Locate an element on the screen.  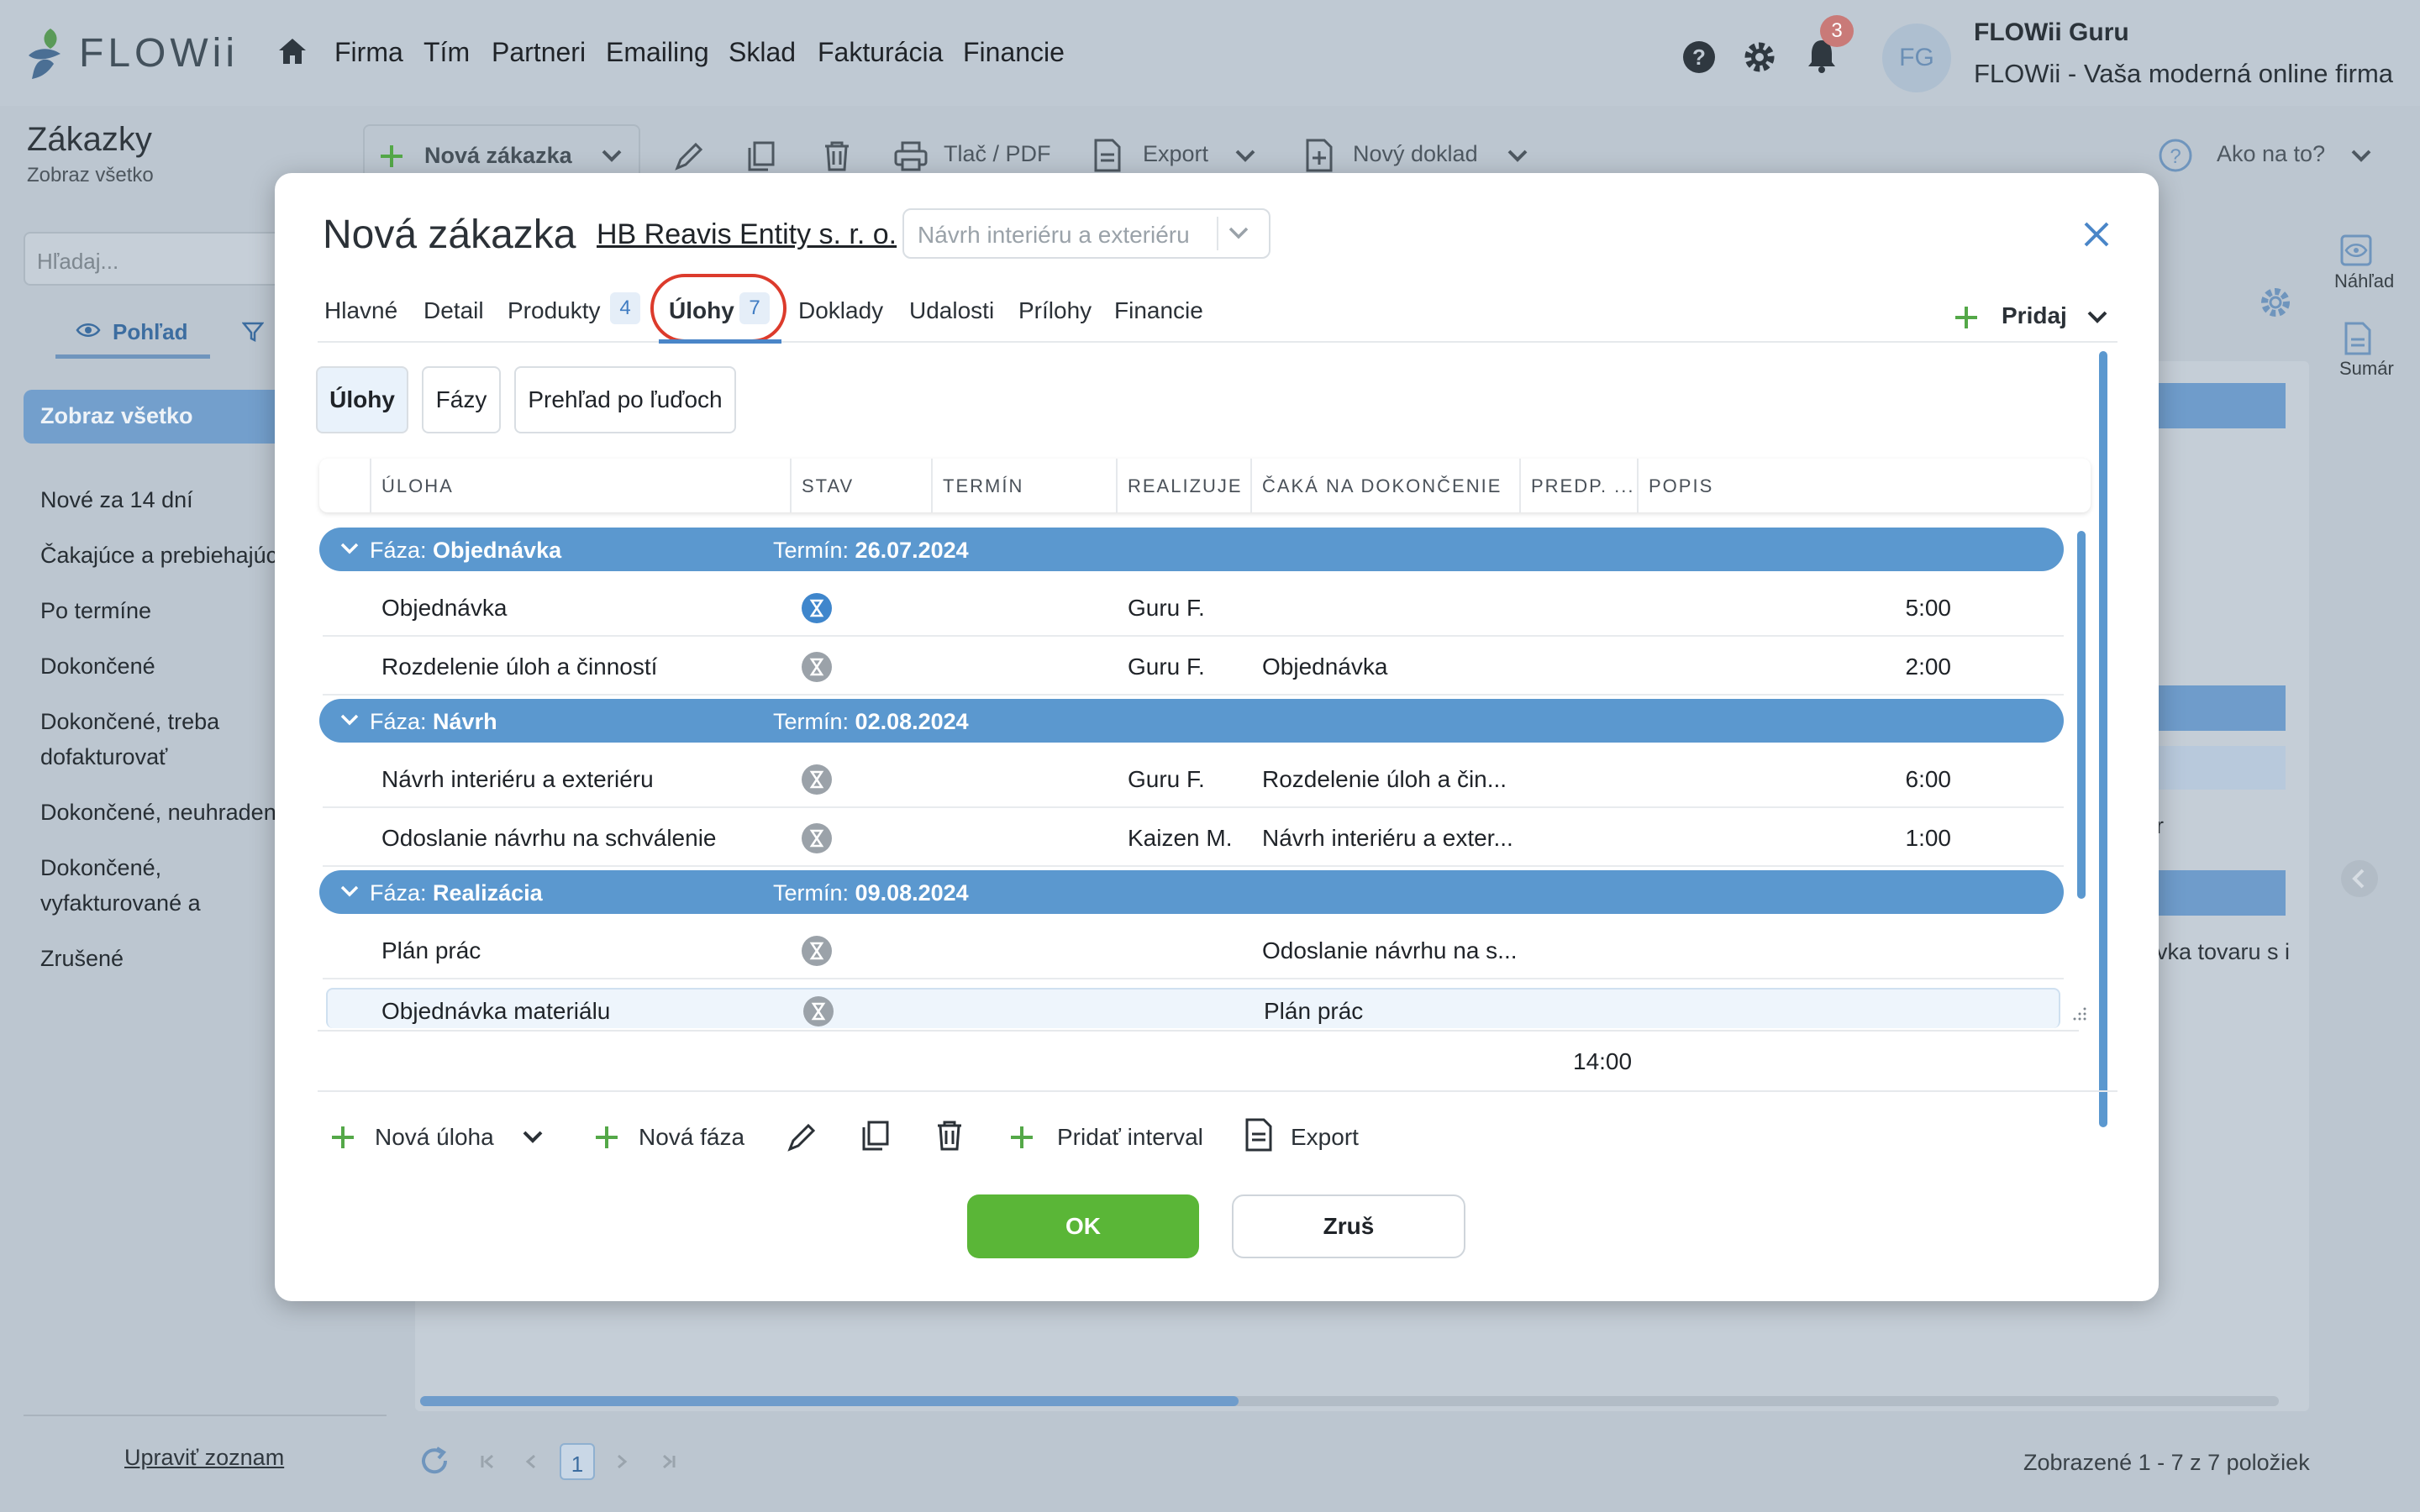
preview-eye-icon is located at coordinates (2356, 250).